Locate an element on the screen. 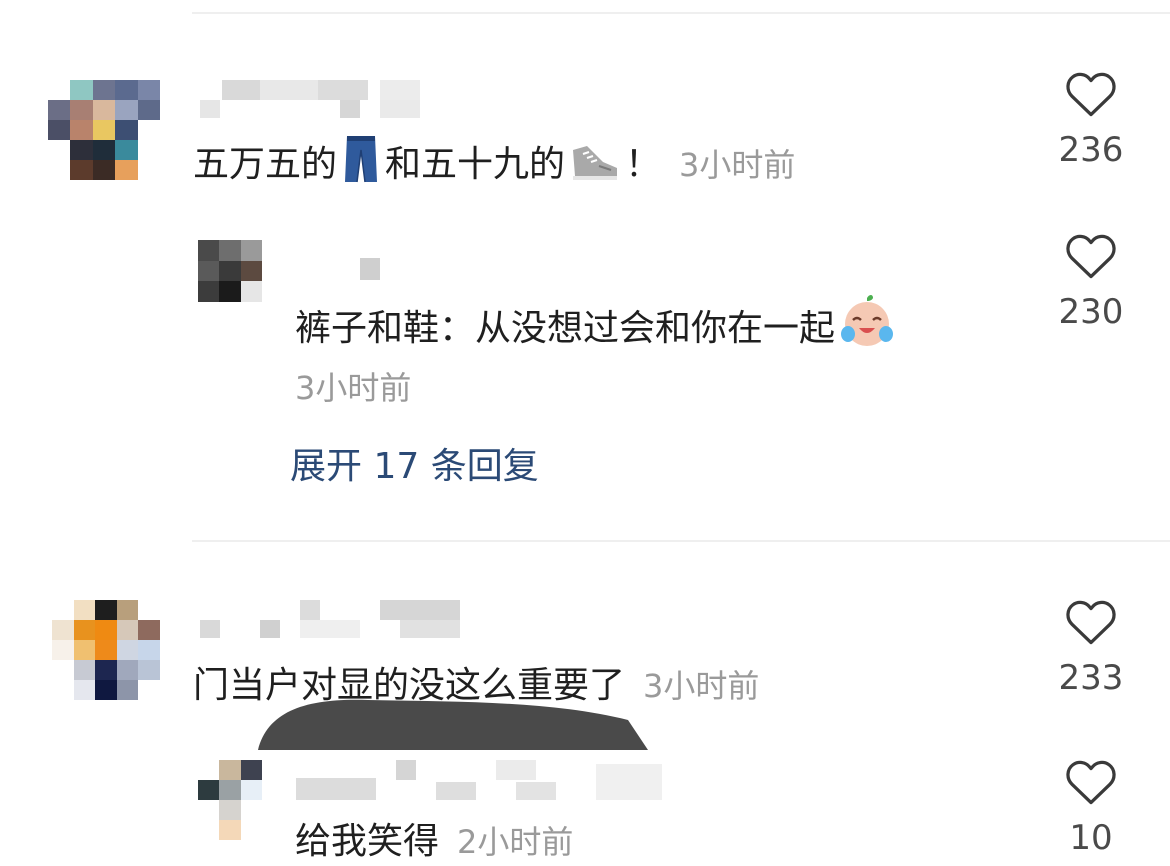 This screenshot has height=866, width=1170. comment-text: 五万五的 和五十九的 ！ 3小时前 is located at coordinates (494, 165).